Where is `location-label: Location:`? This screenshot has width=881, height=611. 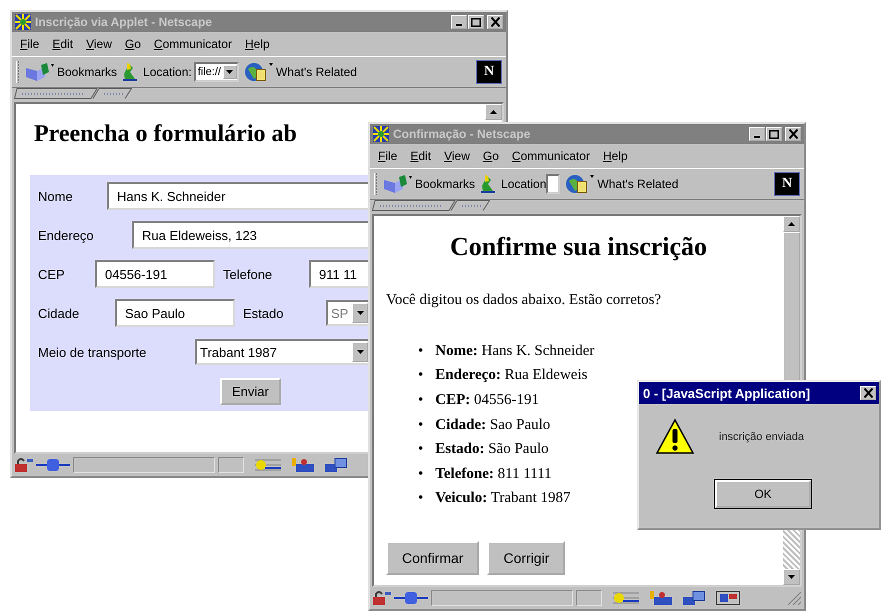 location-label: Location: is located at coordinates (167, 72).